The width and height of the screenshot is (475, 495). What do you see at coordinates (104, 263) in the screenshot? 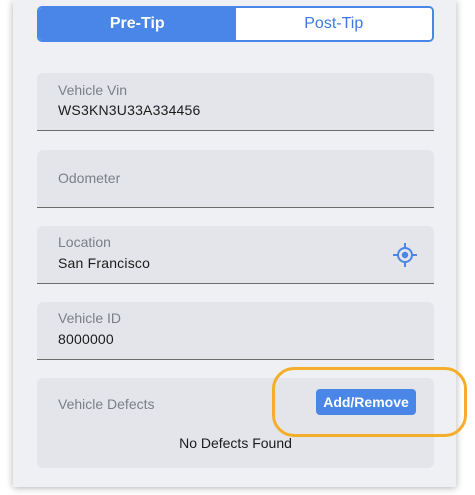
I see `location-value: San Francisco` at bounding box center [104, 263].